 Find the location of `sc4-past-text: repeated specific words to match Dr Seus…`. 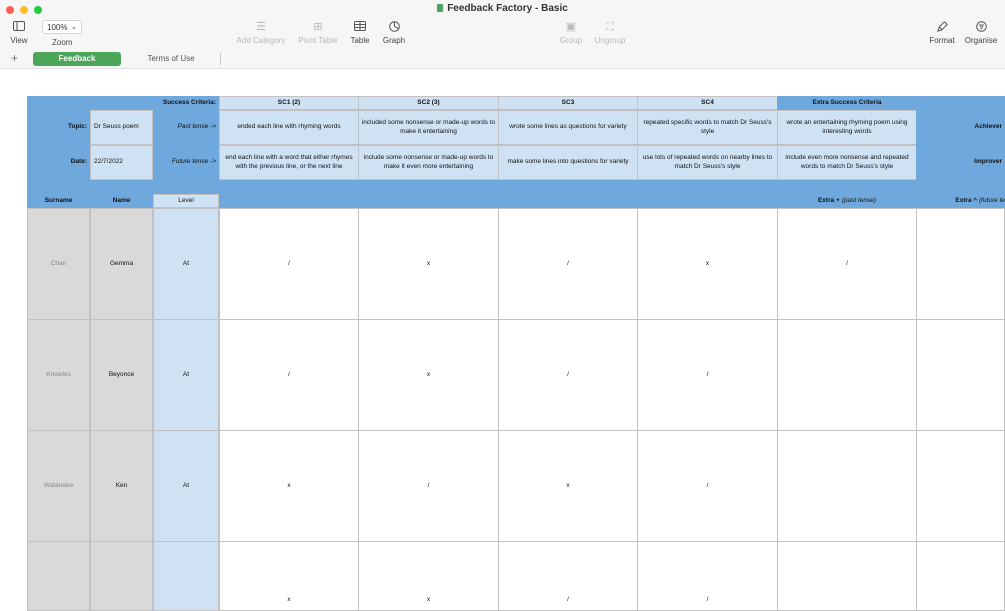

sc4-past-text: repeated specific words to match Dr Seus… is located at coordinates (707, 127).